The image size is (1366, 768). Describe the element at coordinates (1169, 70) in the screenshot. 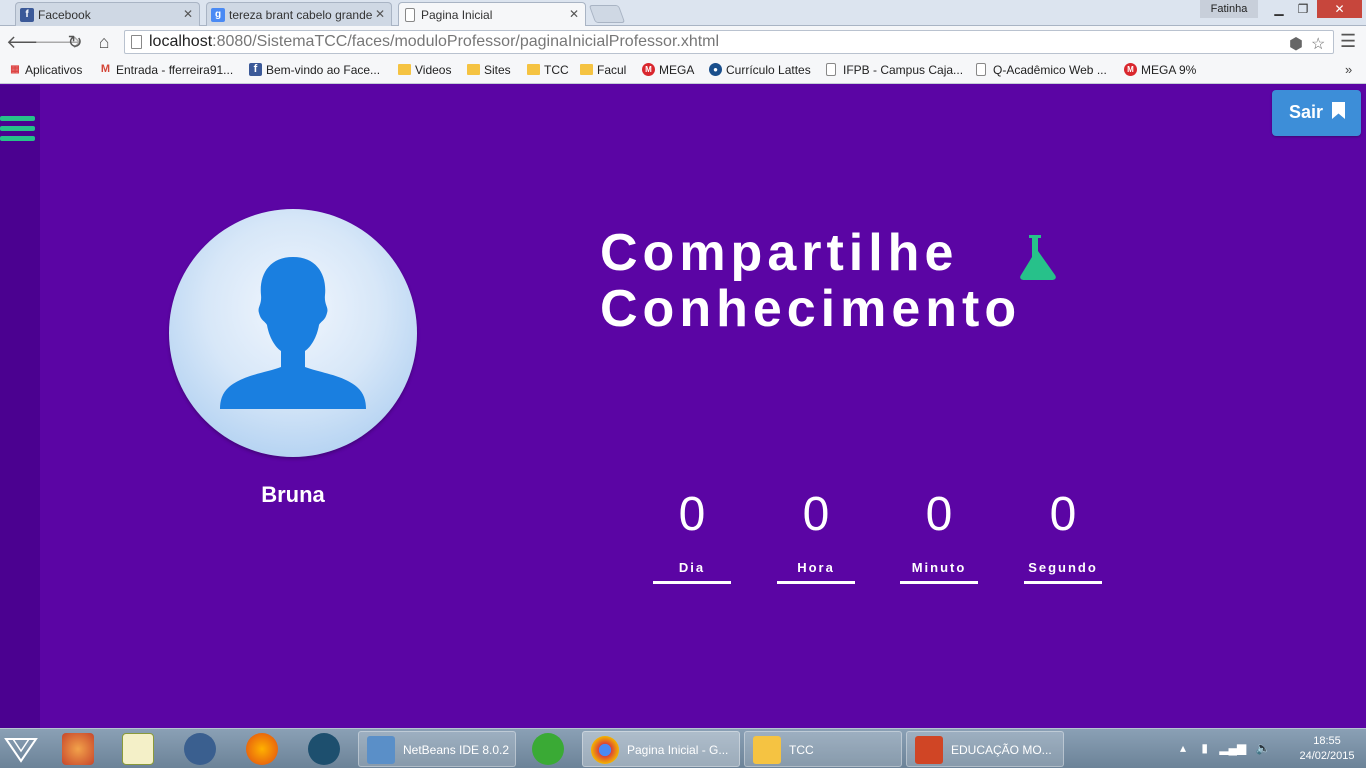

I see `bookmark-label: MEGA 9%` at that location.